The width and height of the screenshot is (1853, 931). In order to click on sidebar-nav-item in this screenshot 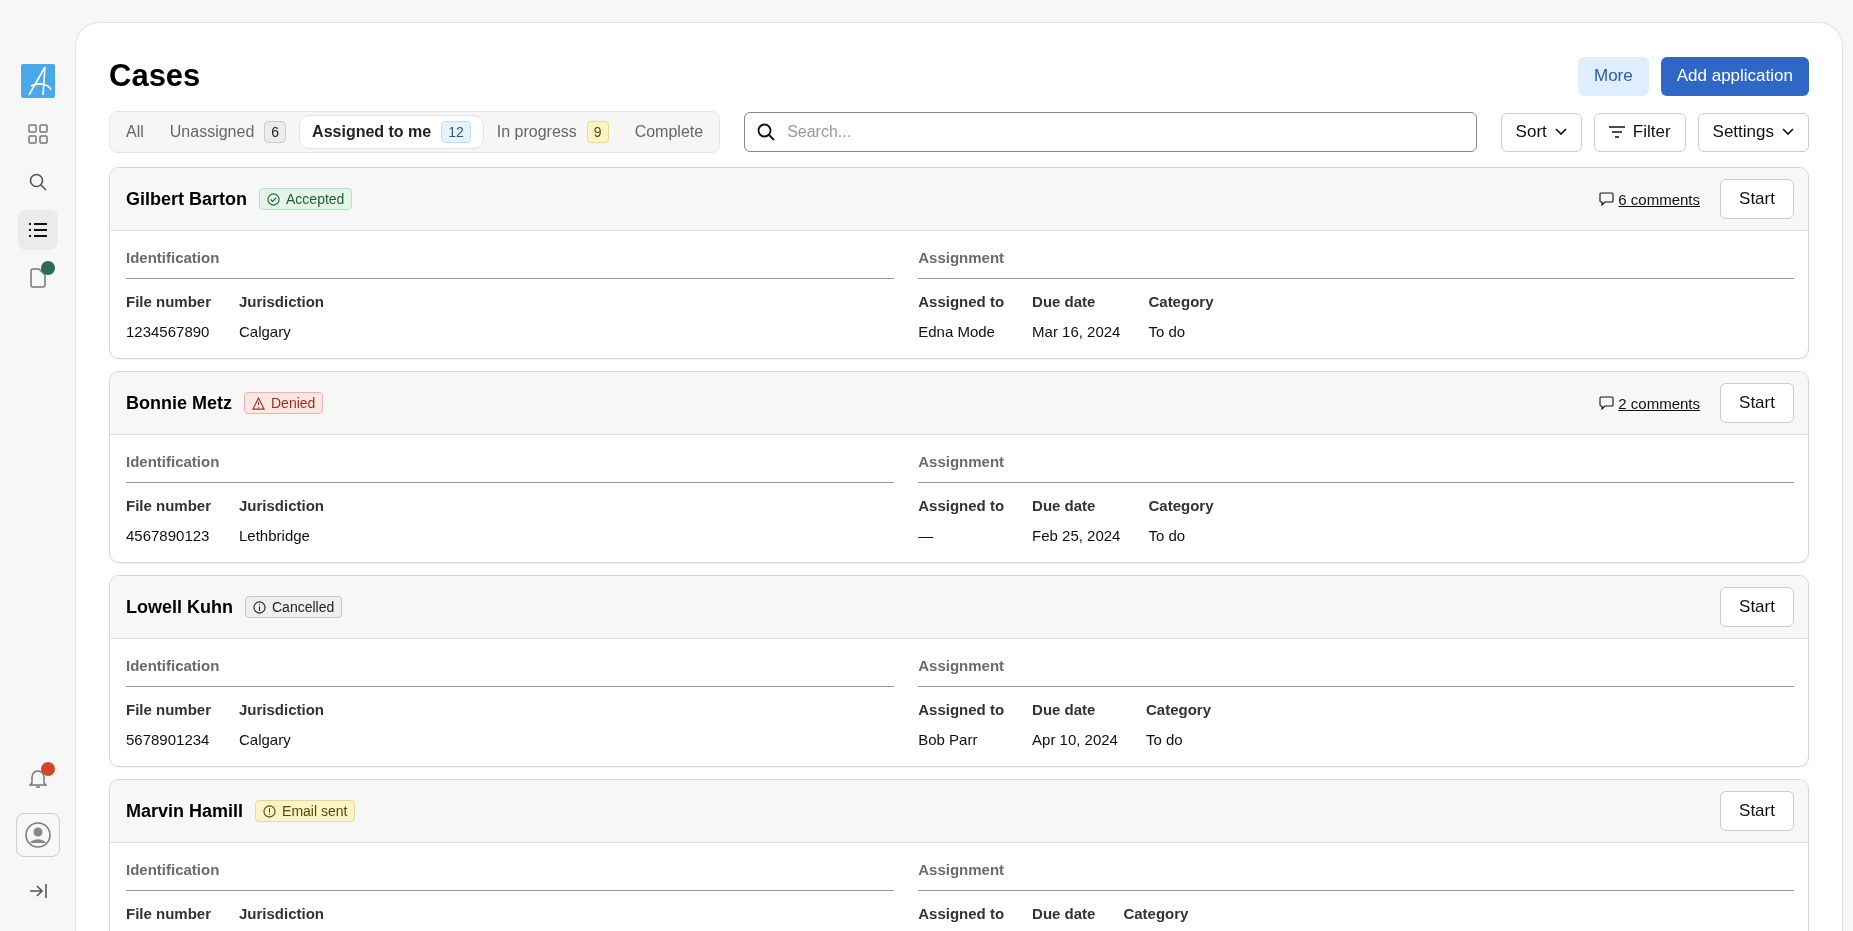, I will do `click(37, 230)`.